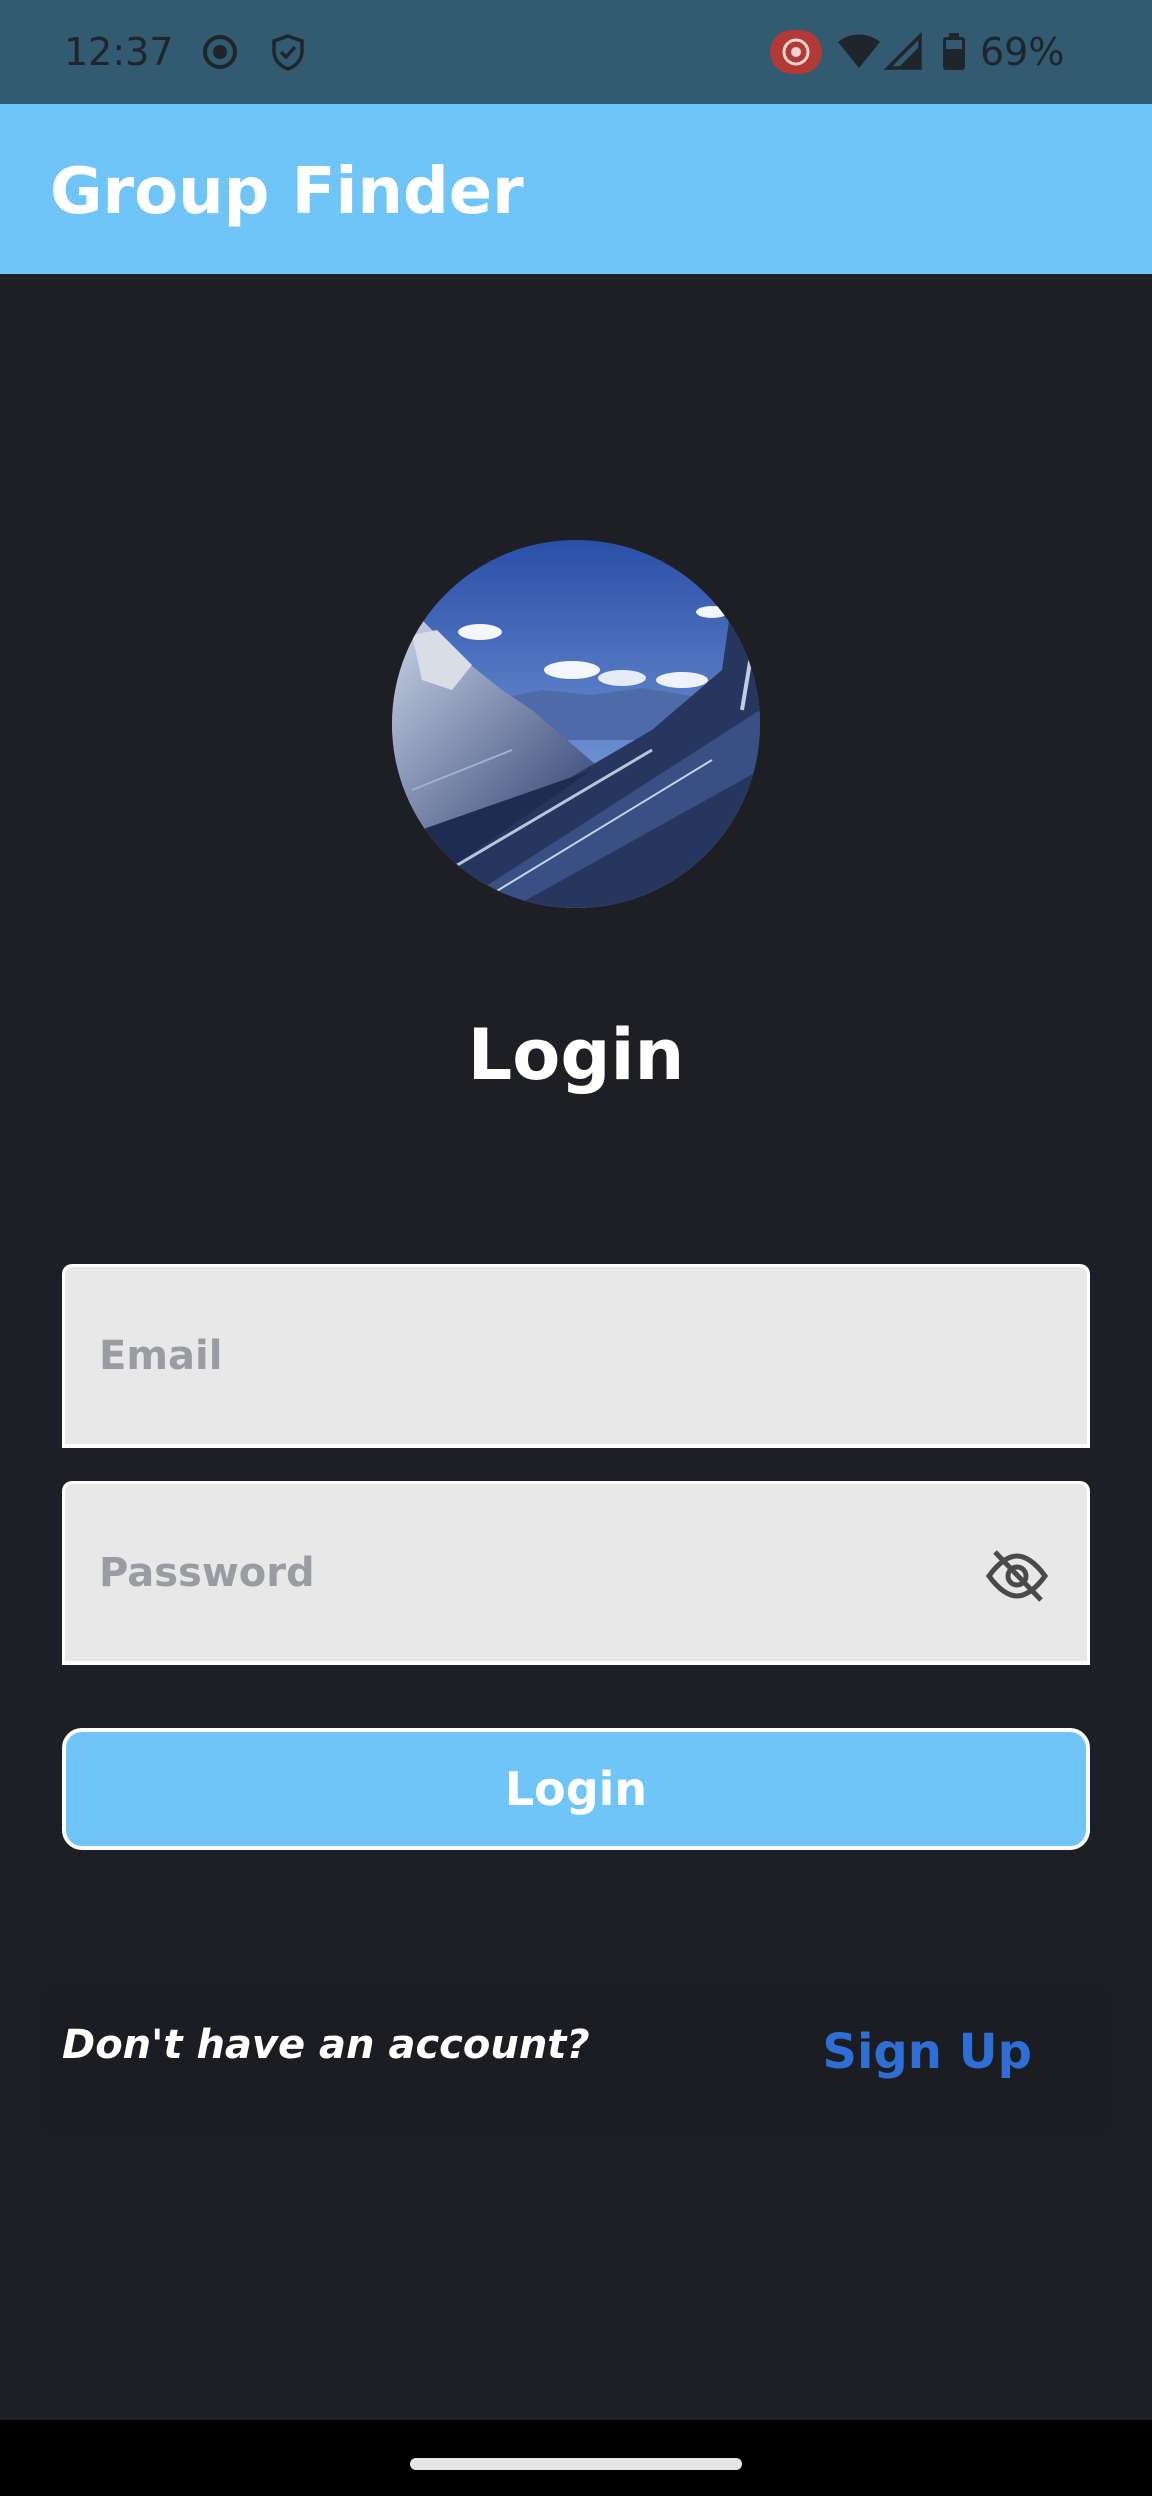 The height and width of the screenshot is (2496, 1152). I want to click on mountain-landscape-image, so click(576, 724).